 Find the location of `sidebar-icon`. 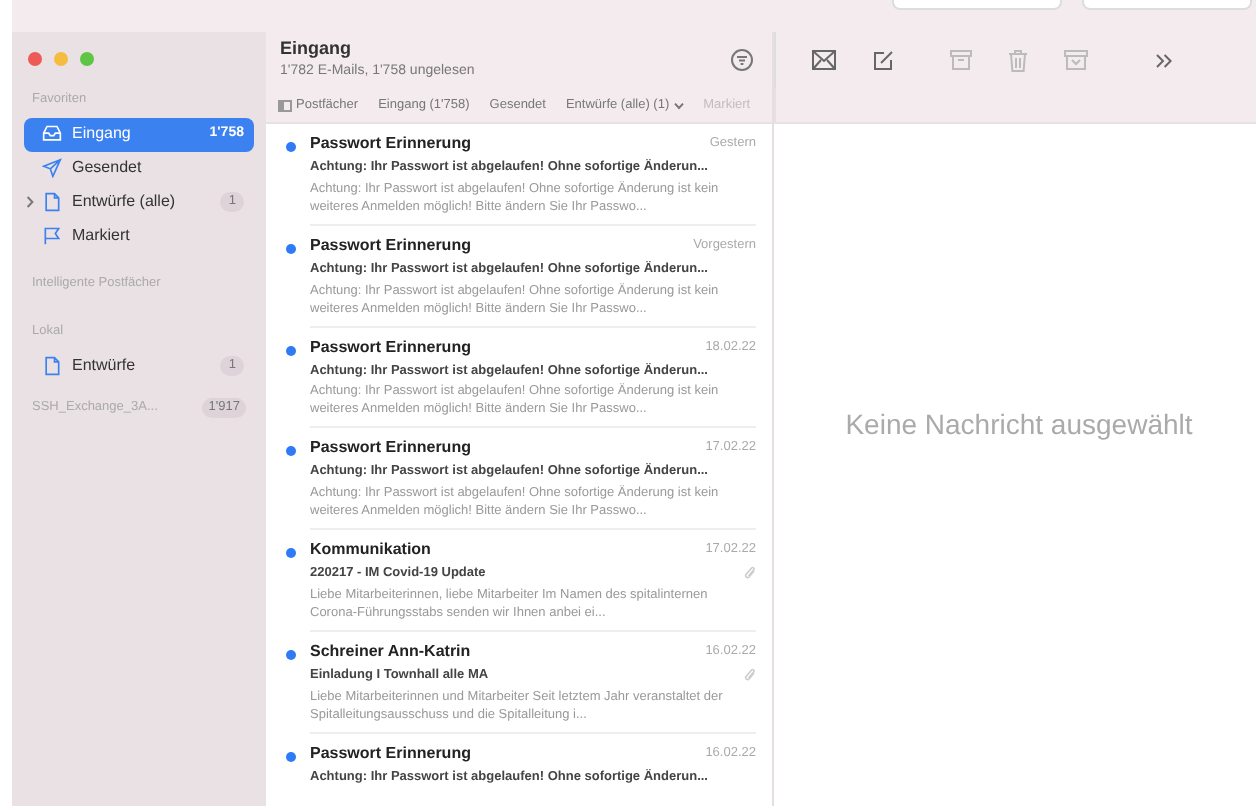

sidebar-icon is located at coordinates (285, 105).